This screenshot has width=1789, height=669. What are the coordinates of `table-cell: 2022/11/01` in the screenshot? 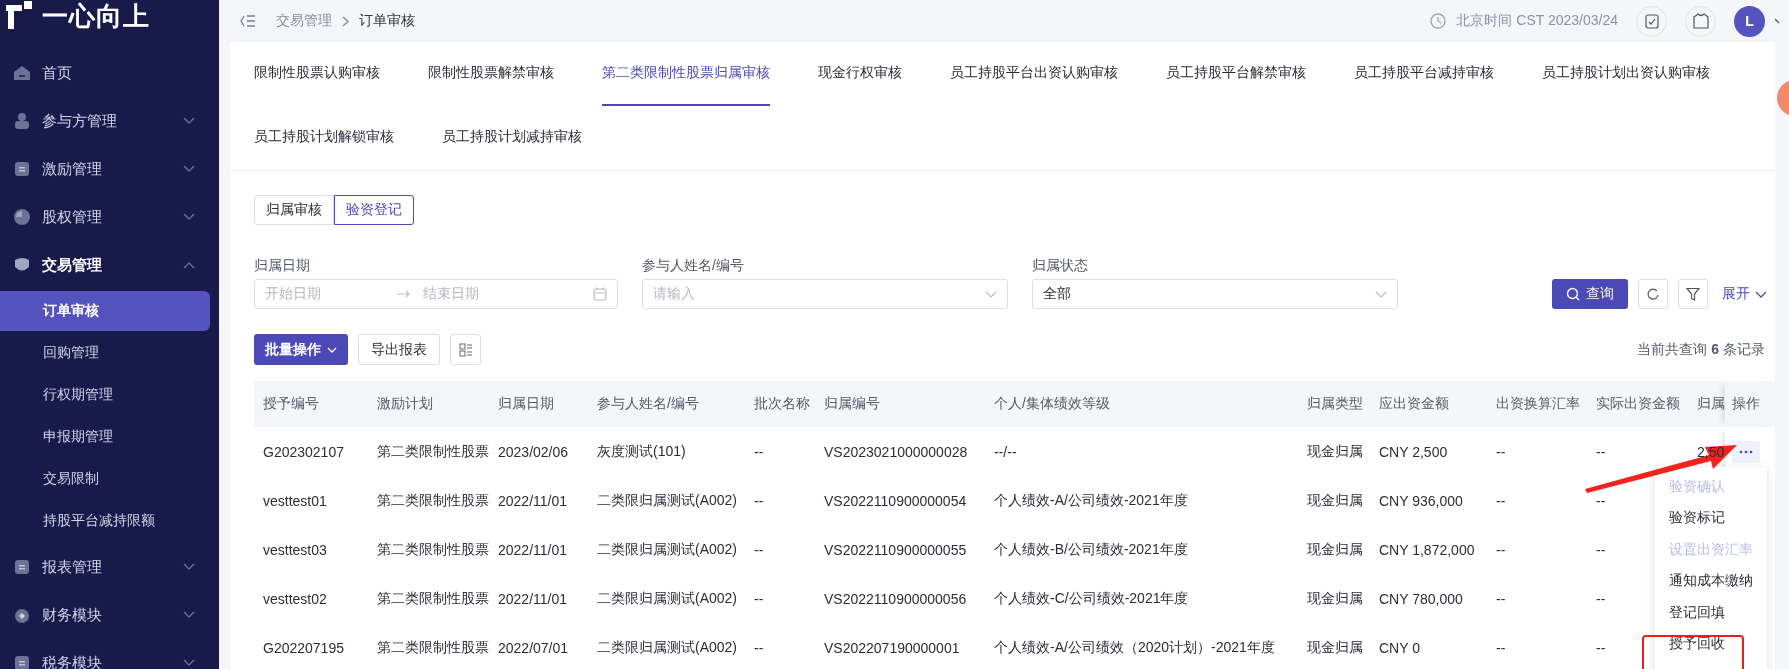 It's located at (533, 549).